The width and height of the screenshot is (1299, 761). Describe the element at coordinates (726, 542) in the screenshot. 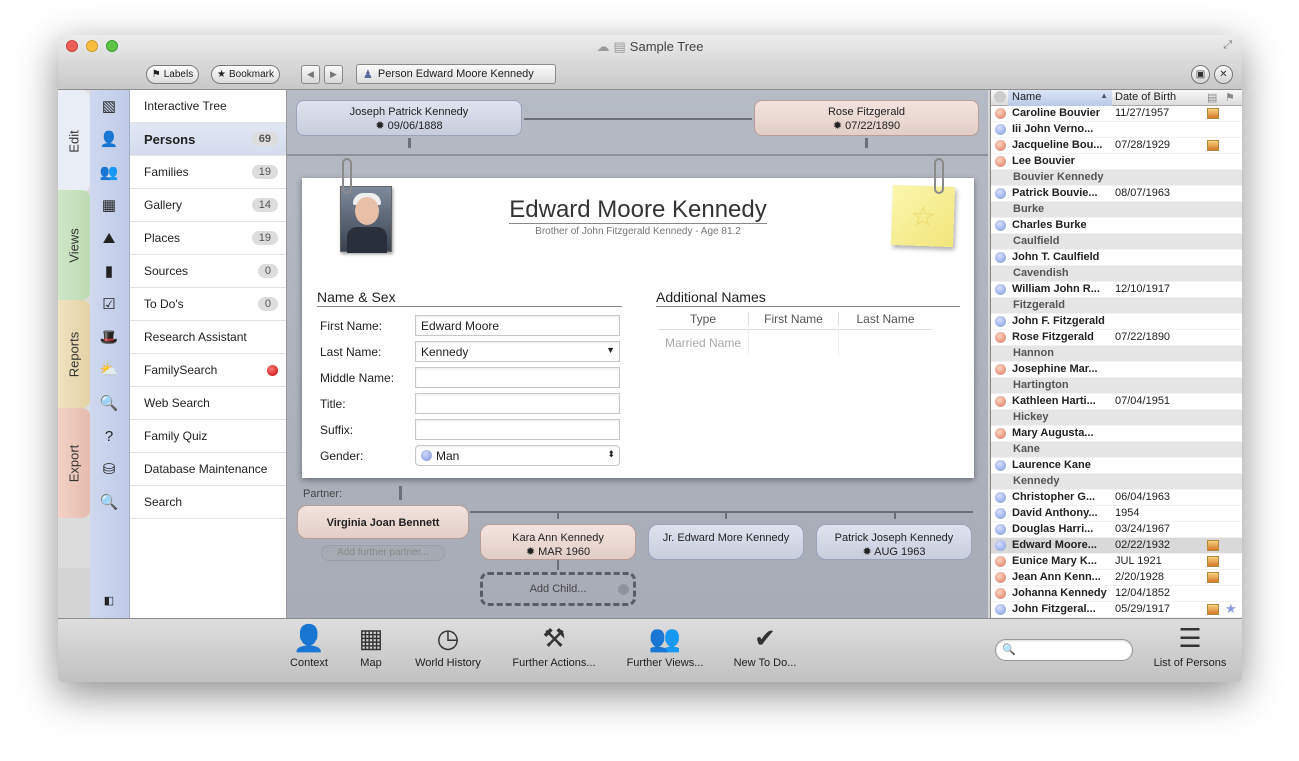

I see `child-card: Jr. Edward More Kennedy` at that location.